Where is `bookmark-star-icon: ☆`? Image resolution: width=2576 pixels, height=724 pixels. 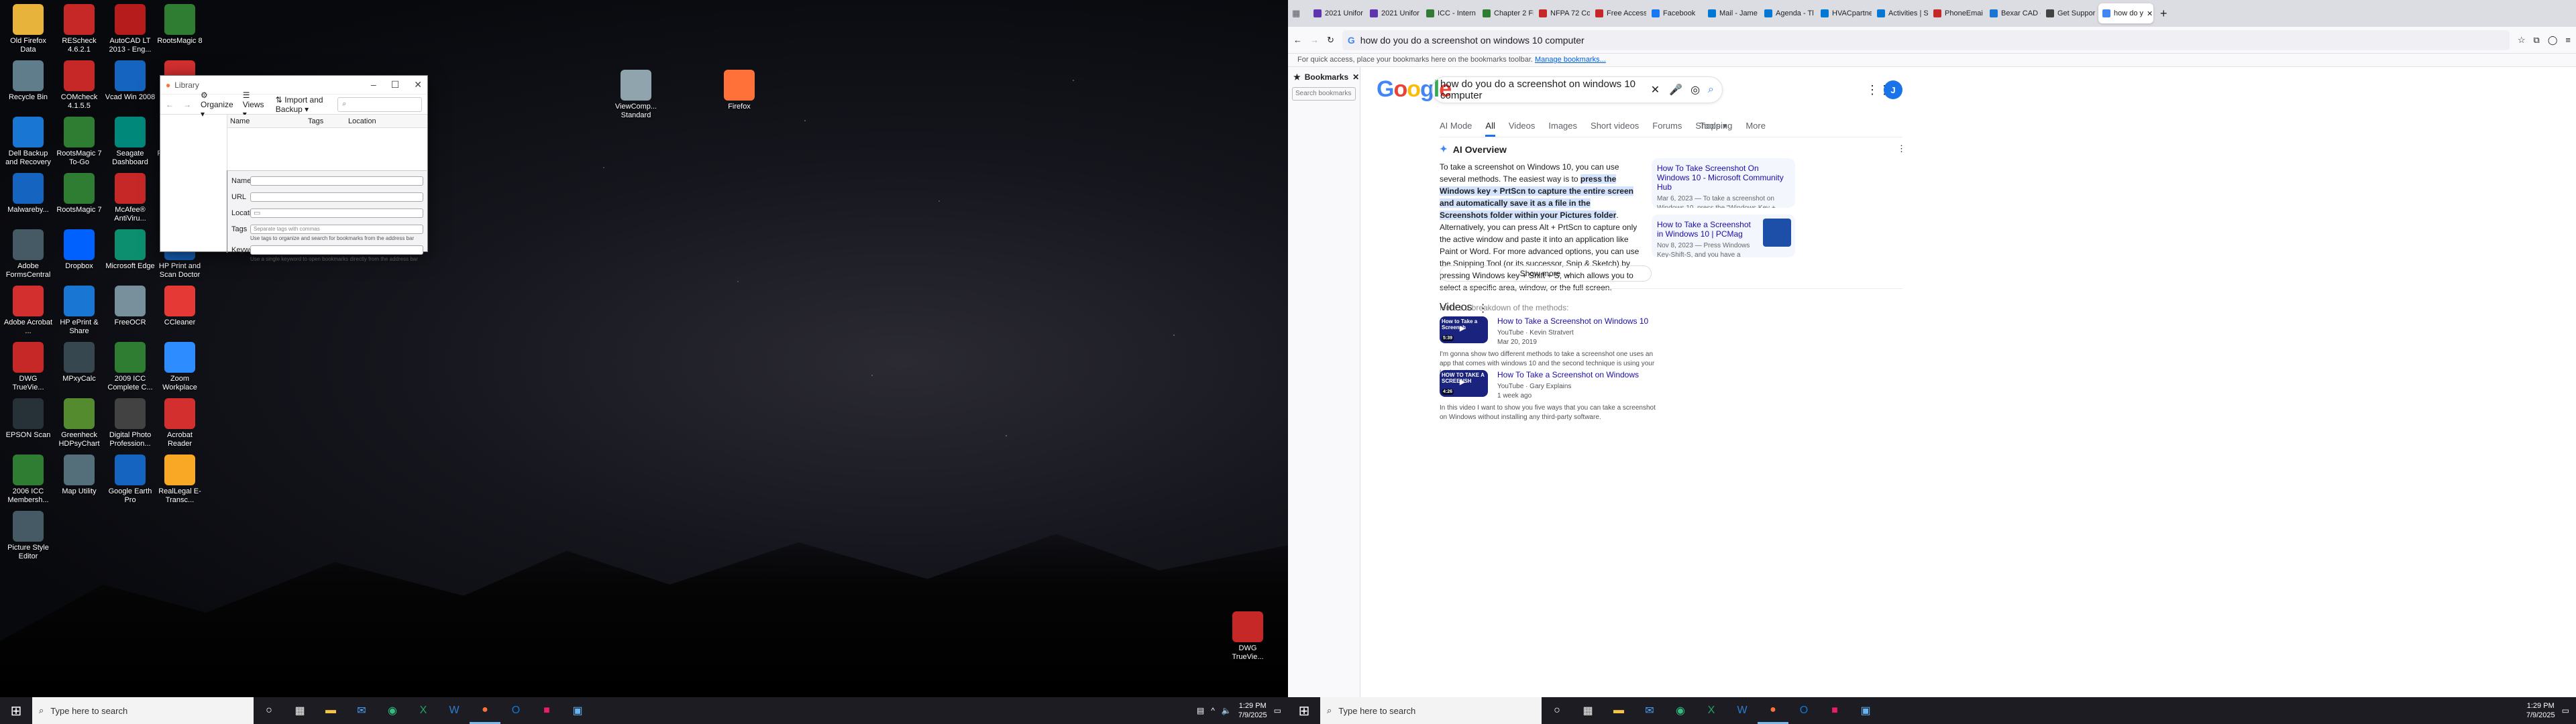
bookmark-star-icon: ☆ is located at coordinates (2522, 40).